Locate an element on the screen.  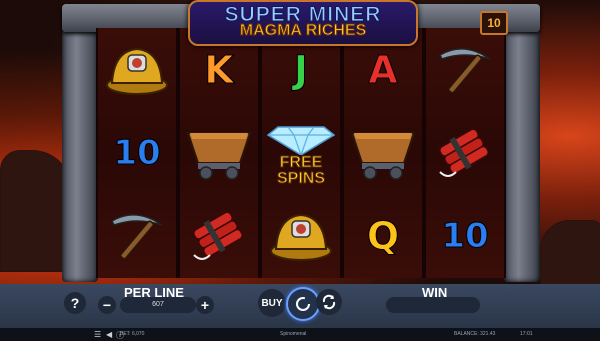
symbol-q: Q is located at coordinates (383, 235).